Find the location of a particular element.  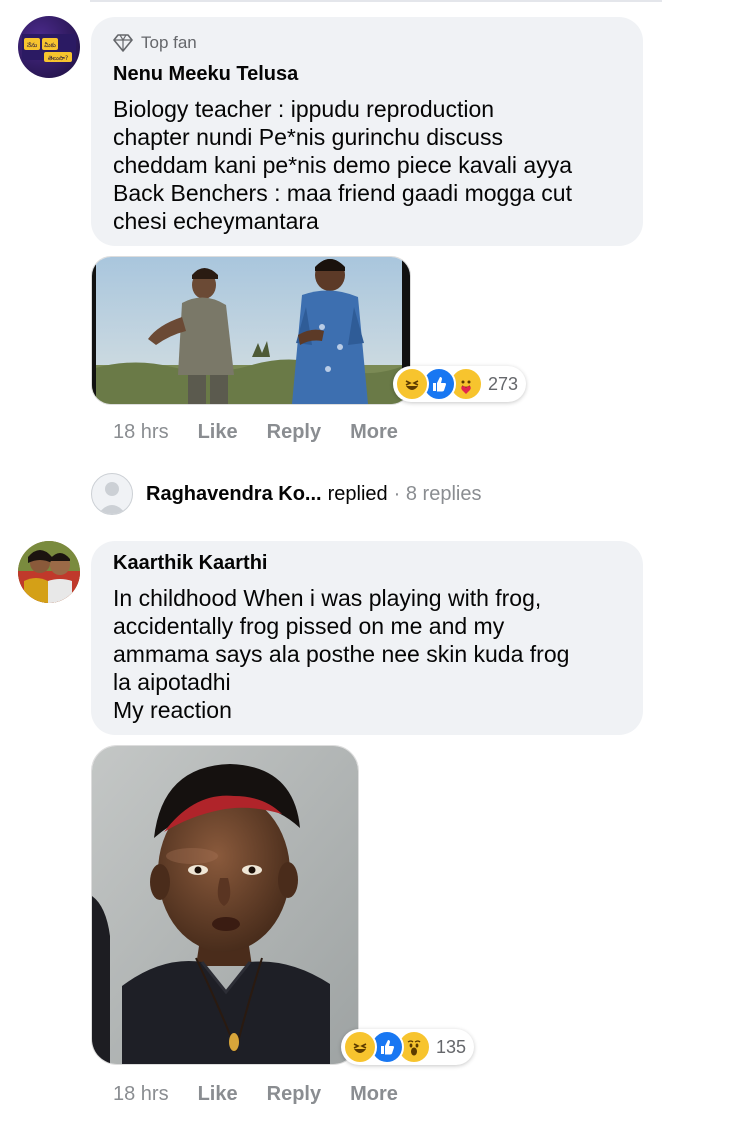

comment-author: Nenu Meeku Telusa is located at coordinates (205, 74).